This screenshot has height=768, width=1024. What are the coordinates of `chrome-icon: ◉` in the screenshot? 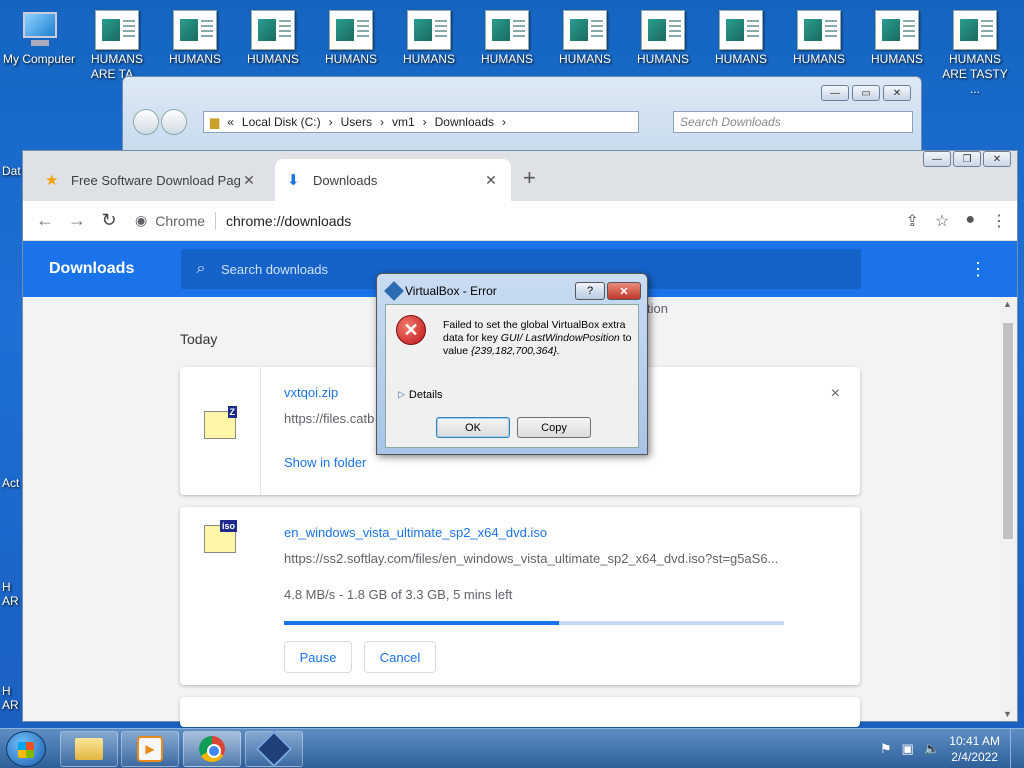 It's located at (141, 220).